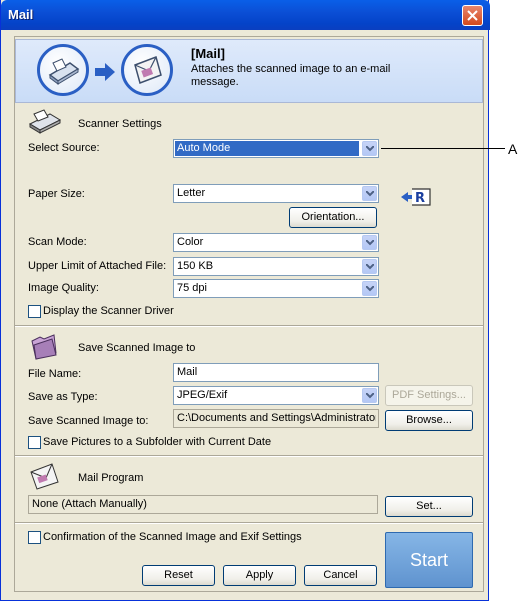  I want to click on start-button: Start, so click(429, 560).